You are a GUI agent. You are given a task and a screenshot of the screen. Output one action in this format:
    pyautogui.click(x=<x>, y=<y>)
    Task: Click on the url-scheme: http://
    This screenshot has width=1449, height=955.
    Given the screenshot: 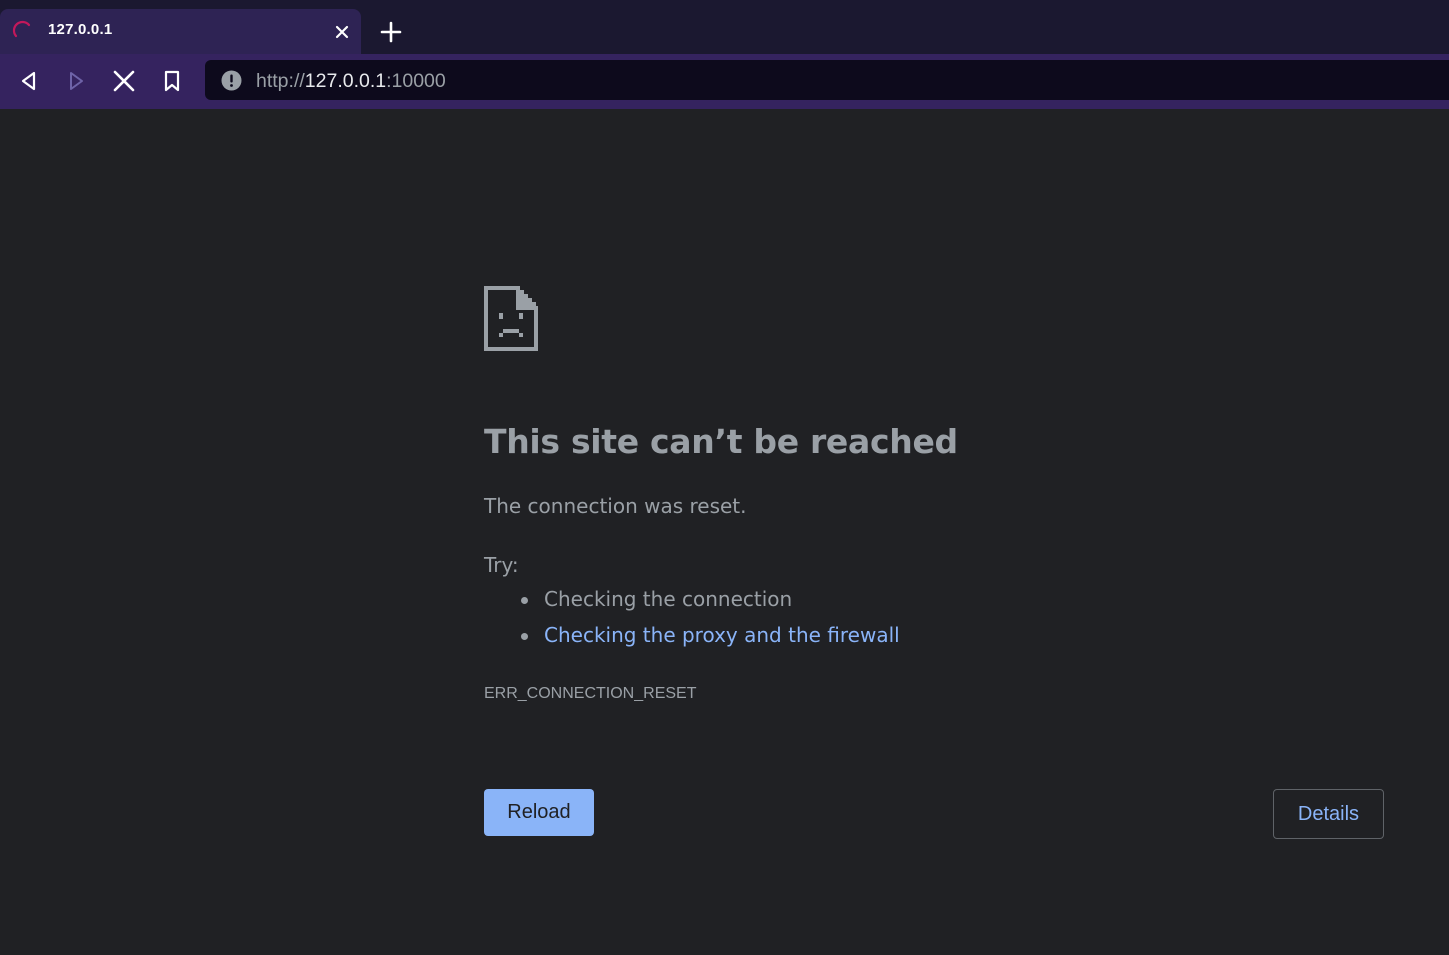 What is the action you would take?
    pyautogui.click(x=280, y=81)
    